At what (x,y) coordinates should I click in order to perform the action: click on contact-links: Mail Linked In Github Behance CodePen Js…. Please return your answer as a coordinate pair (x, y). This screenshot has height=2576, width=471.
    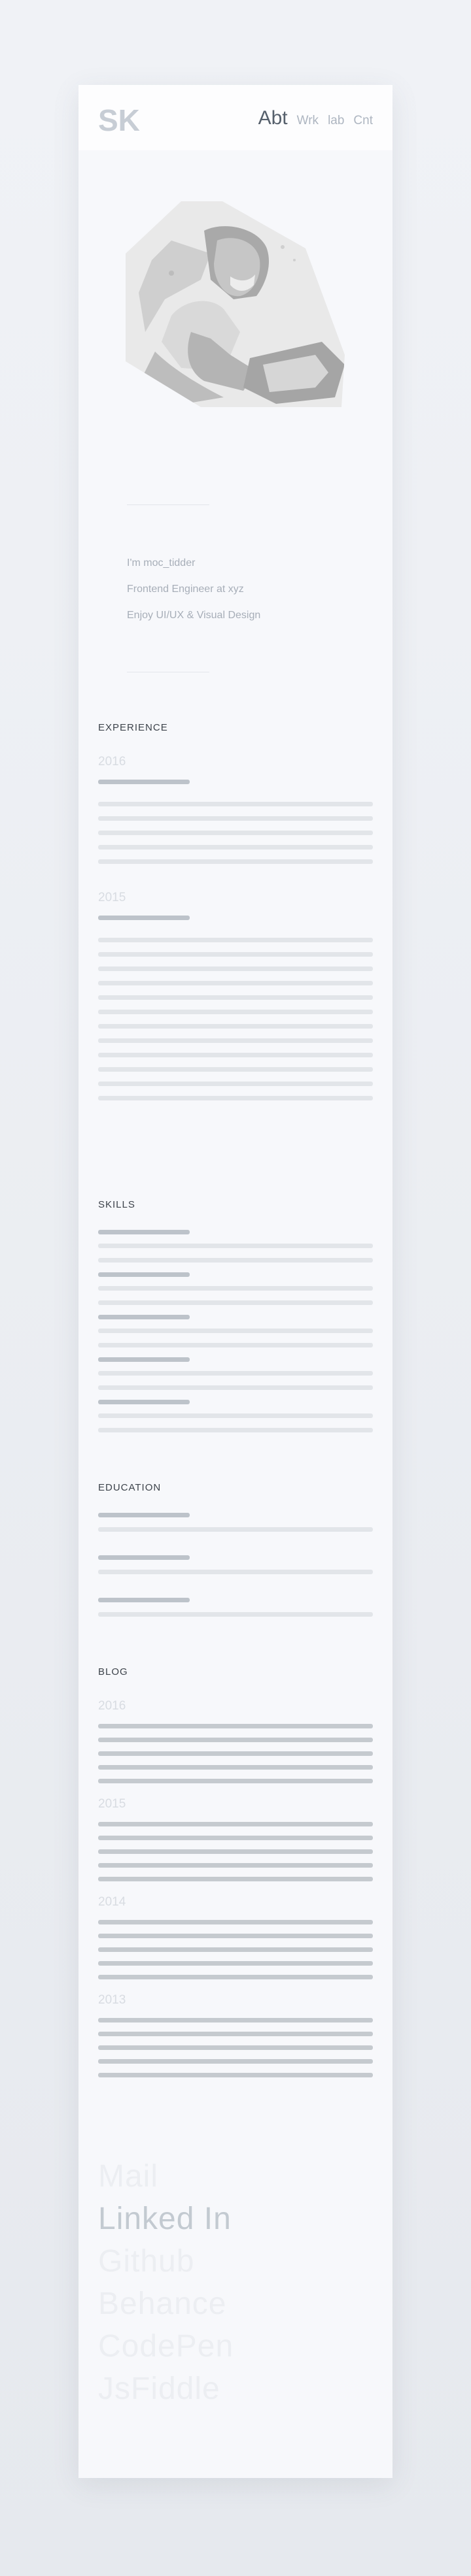
    Looking at the image, I should click on (166, 2282).